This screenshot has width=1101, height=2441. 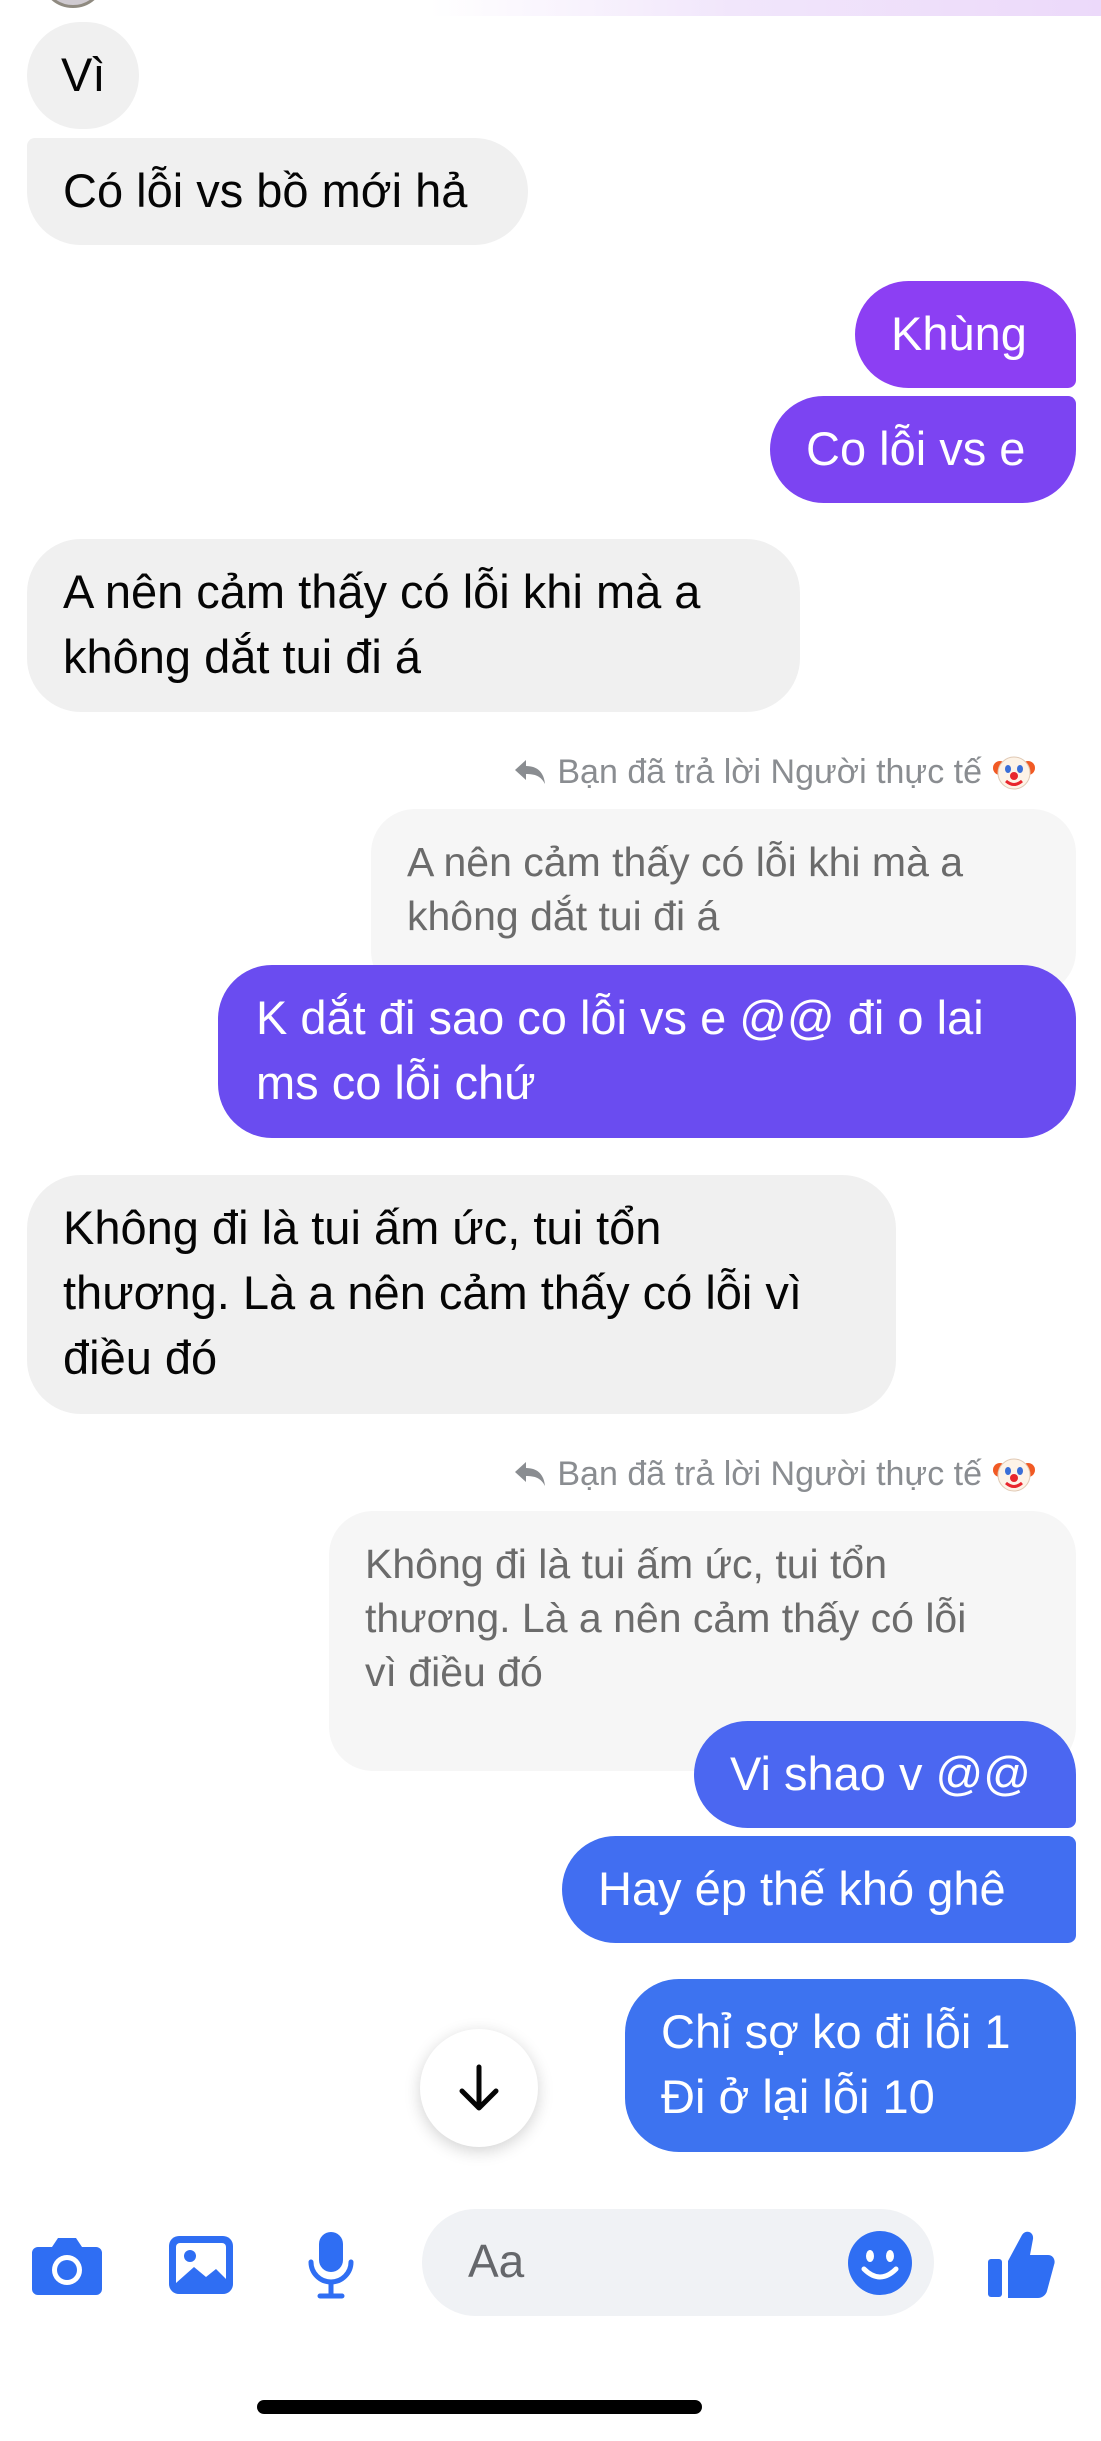 I want to click on message-line: điều đó, so click(x=140, y=1357).